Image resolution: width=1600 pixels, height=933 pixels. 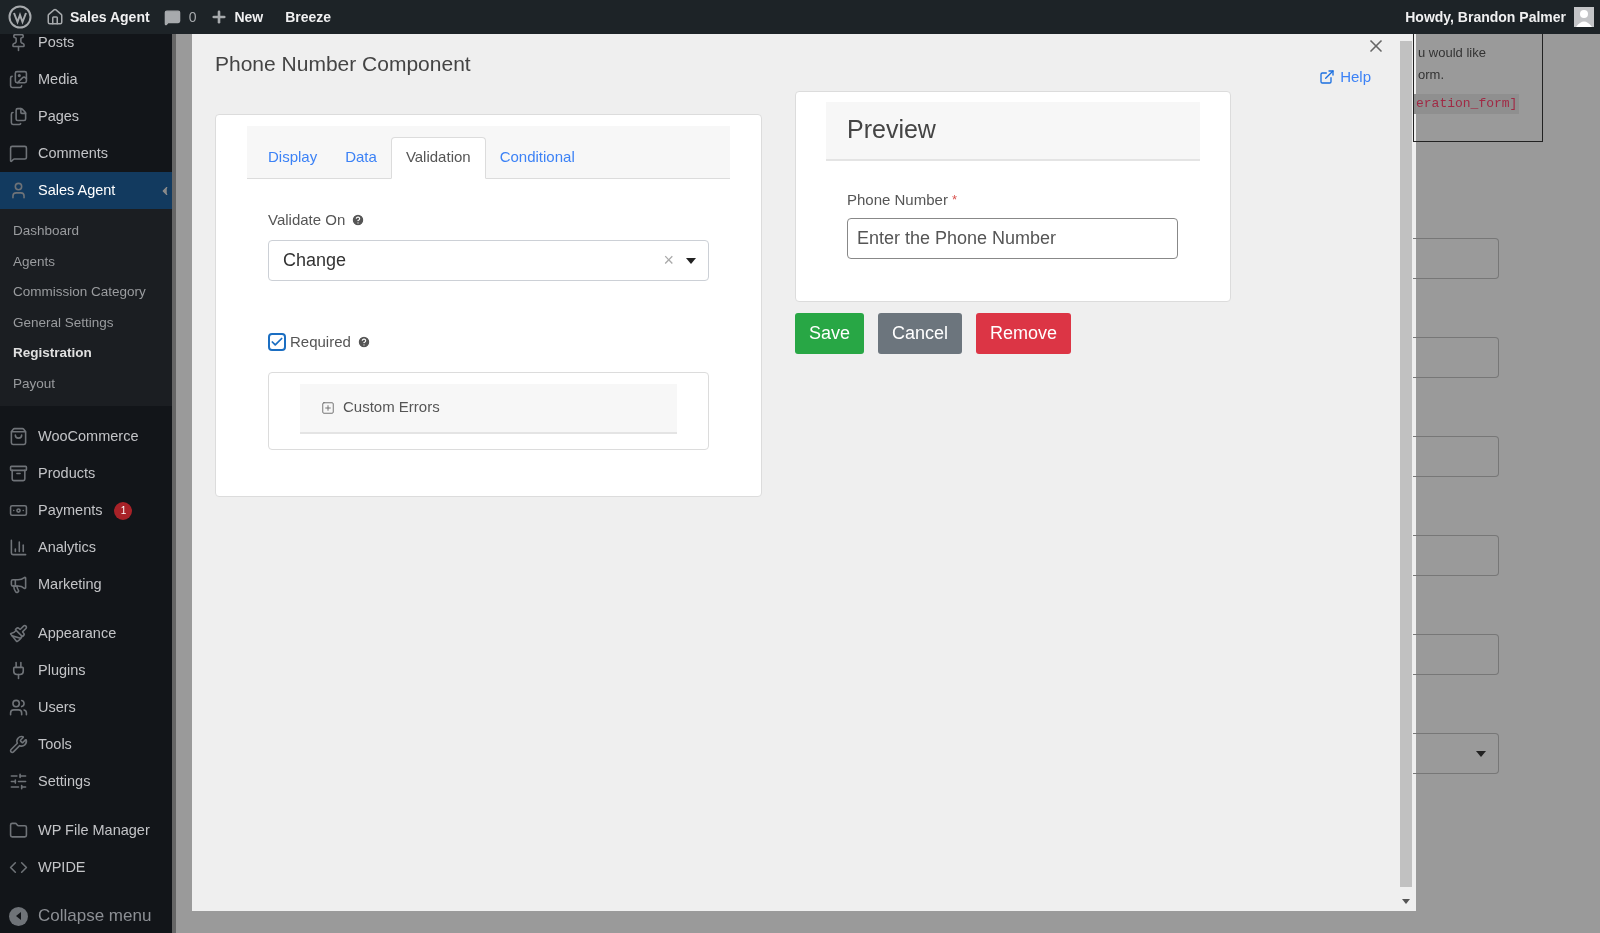 What do you see at coordinates (86, 781) in the screenshot?
I see `sidebar-item: Settings` at bounding box center [86, 781].